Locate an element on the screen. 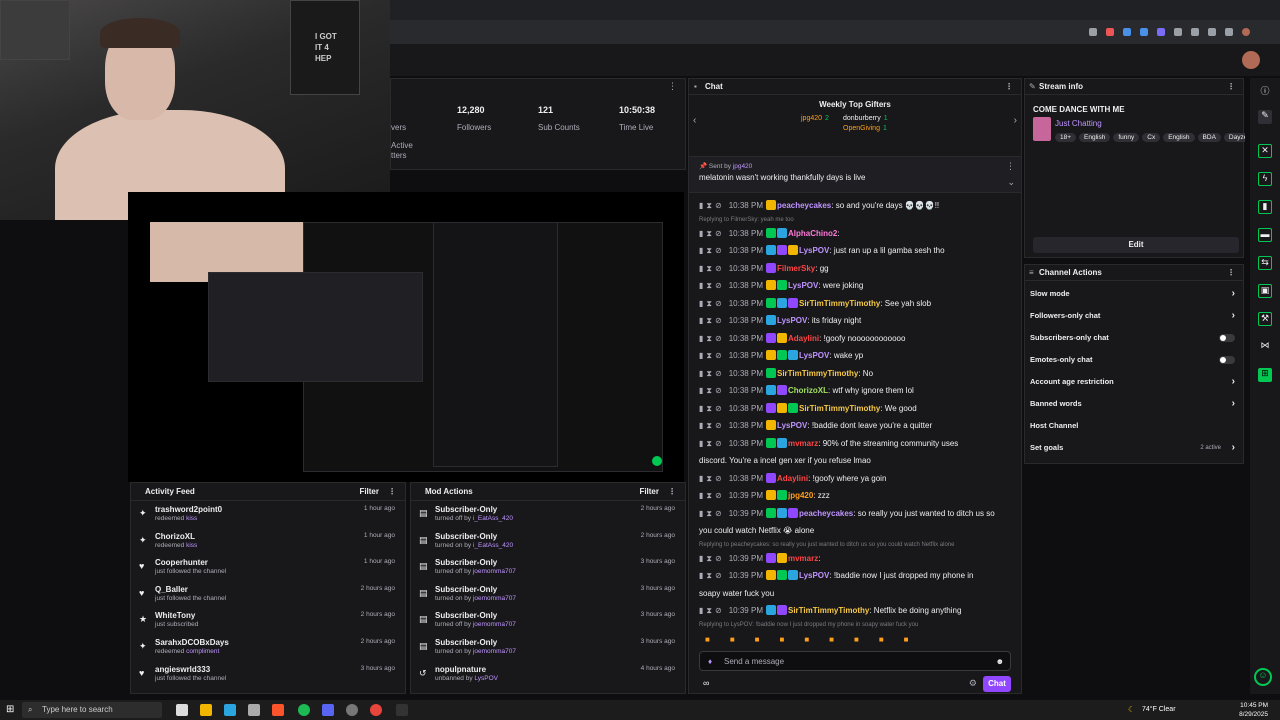  chat-bubble-icon: ▬ is located at coordinates (1265, 235).